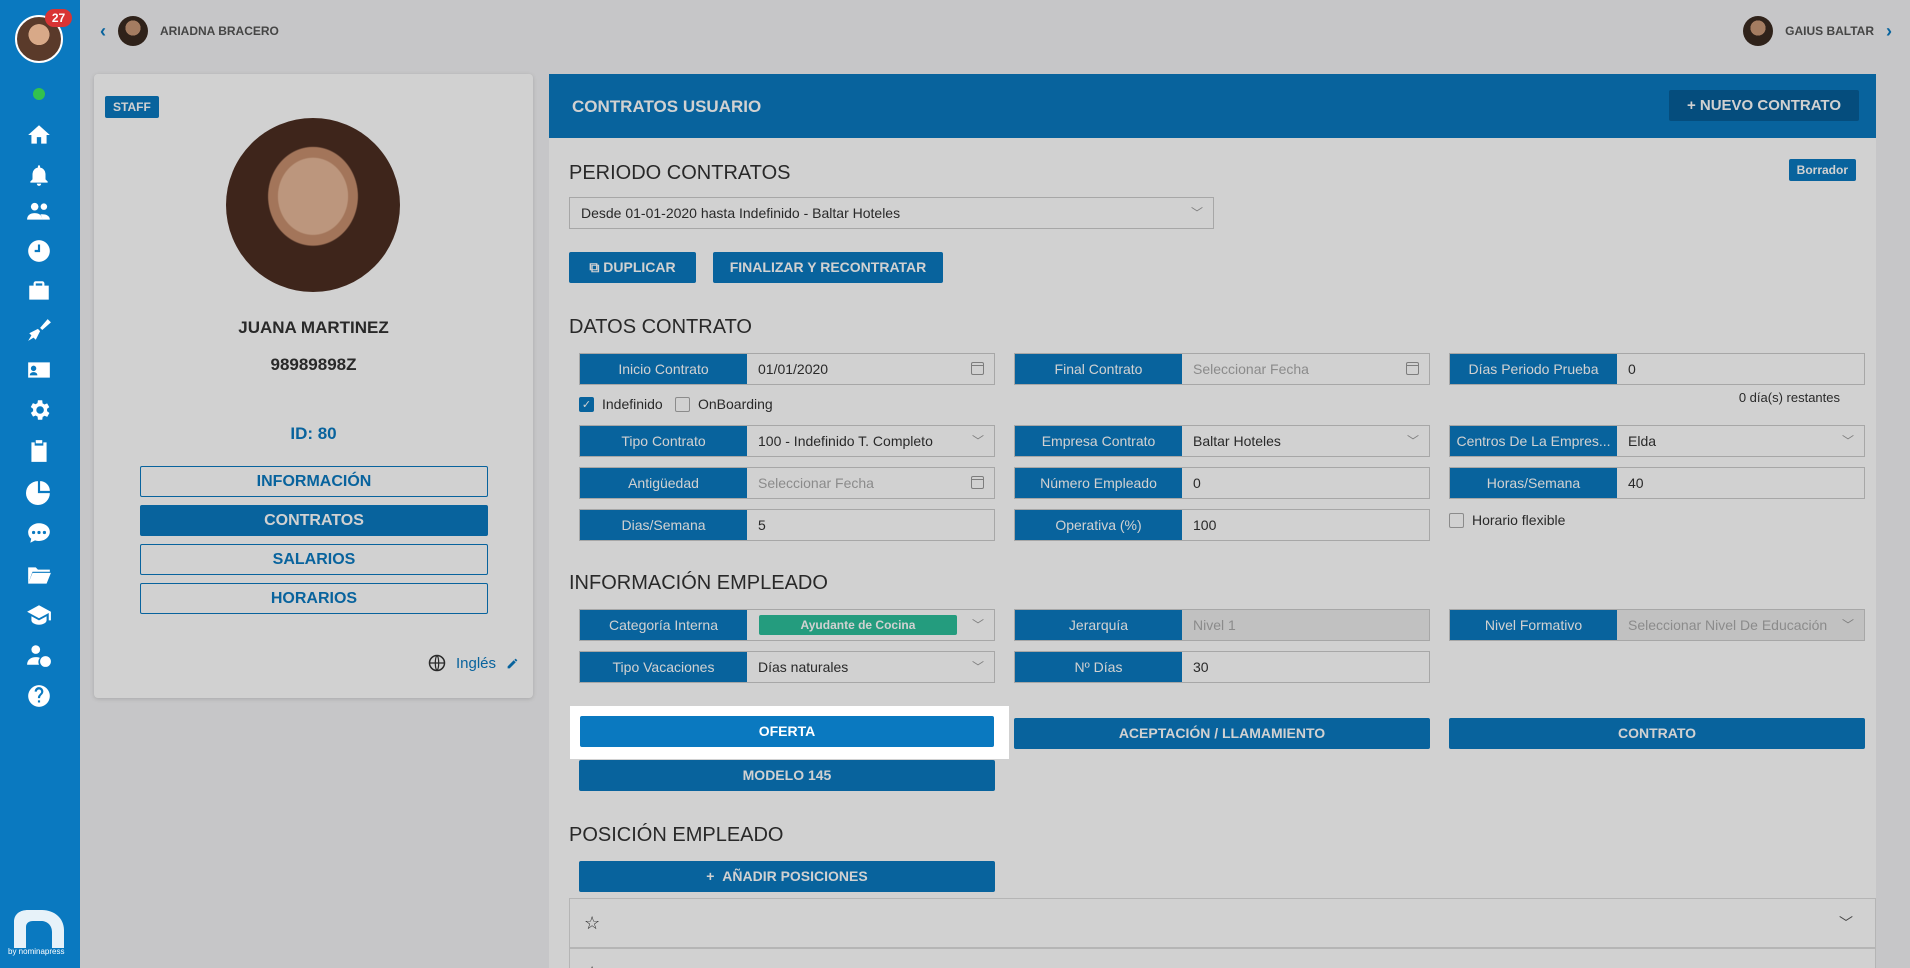 The image size is (1910, 968). What do you see at coordinates (39, 696) in the screenshot?
I see `help-icon` at bounding box center [39, 696].